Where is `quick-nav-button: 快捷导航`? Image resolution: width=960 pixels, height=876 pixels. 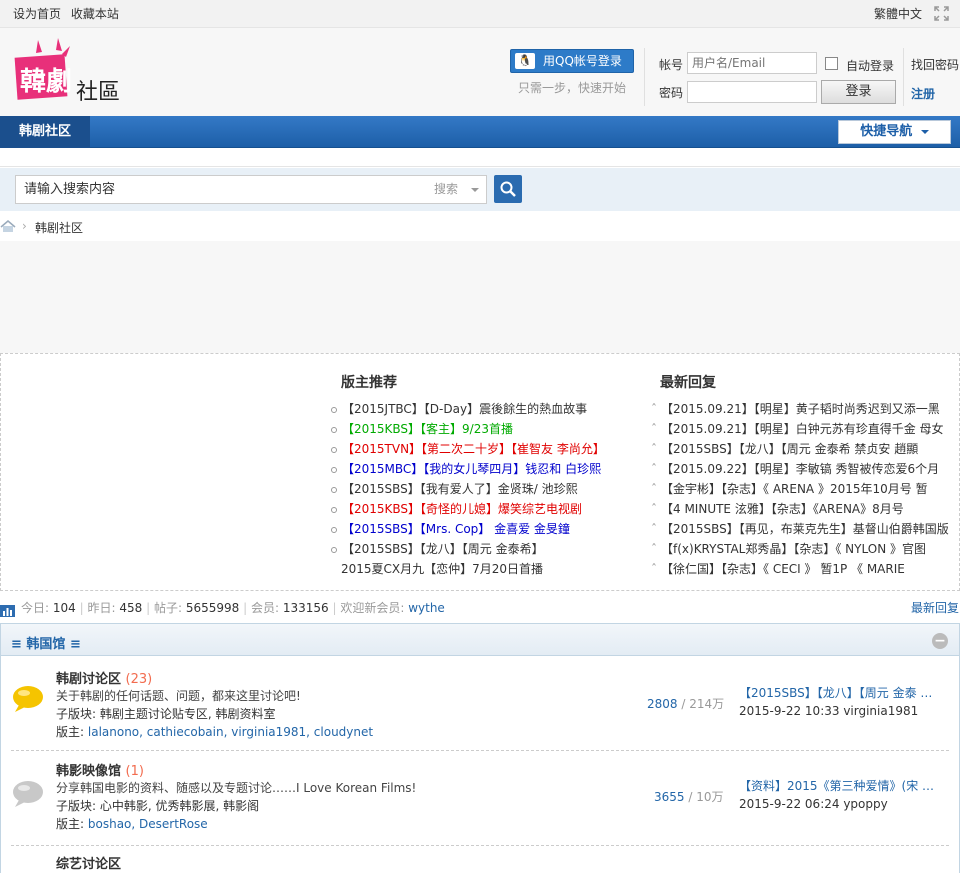
quick-nav-button: 快捷导航 is located at coordinates (894, 132).